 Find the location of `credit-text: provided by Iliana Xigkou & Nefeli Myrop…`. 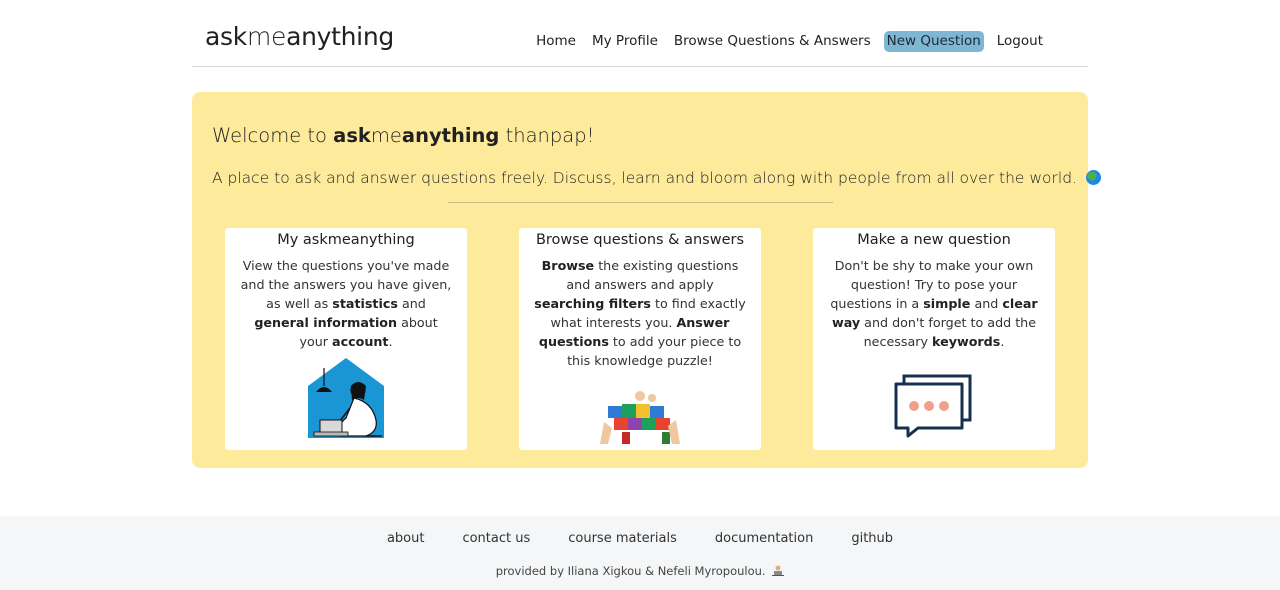

credit-text: provided by Iliana Xigkou & Nefeli Myrop… is located at coordinates (630, 571).